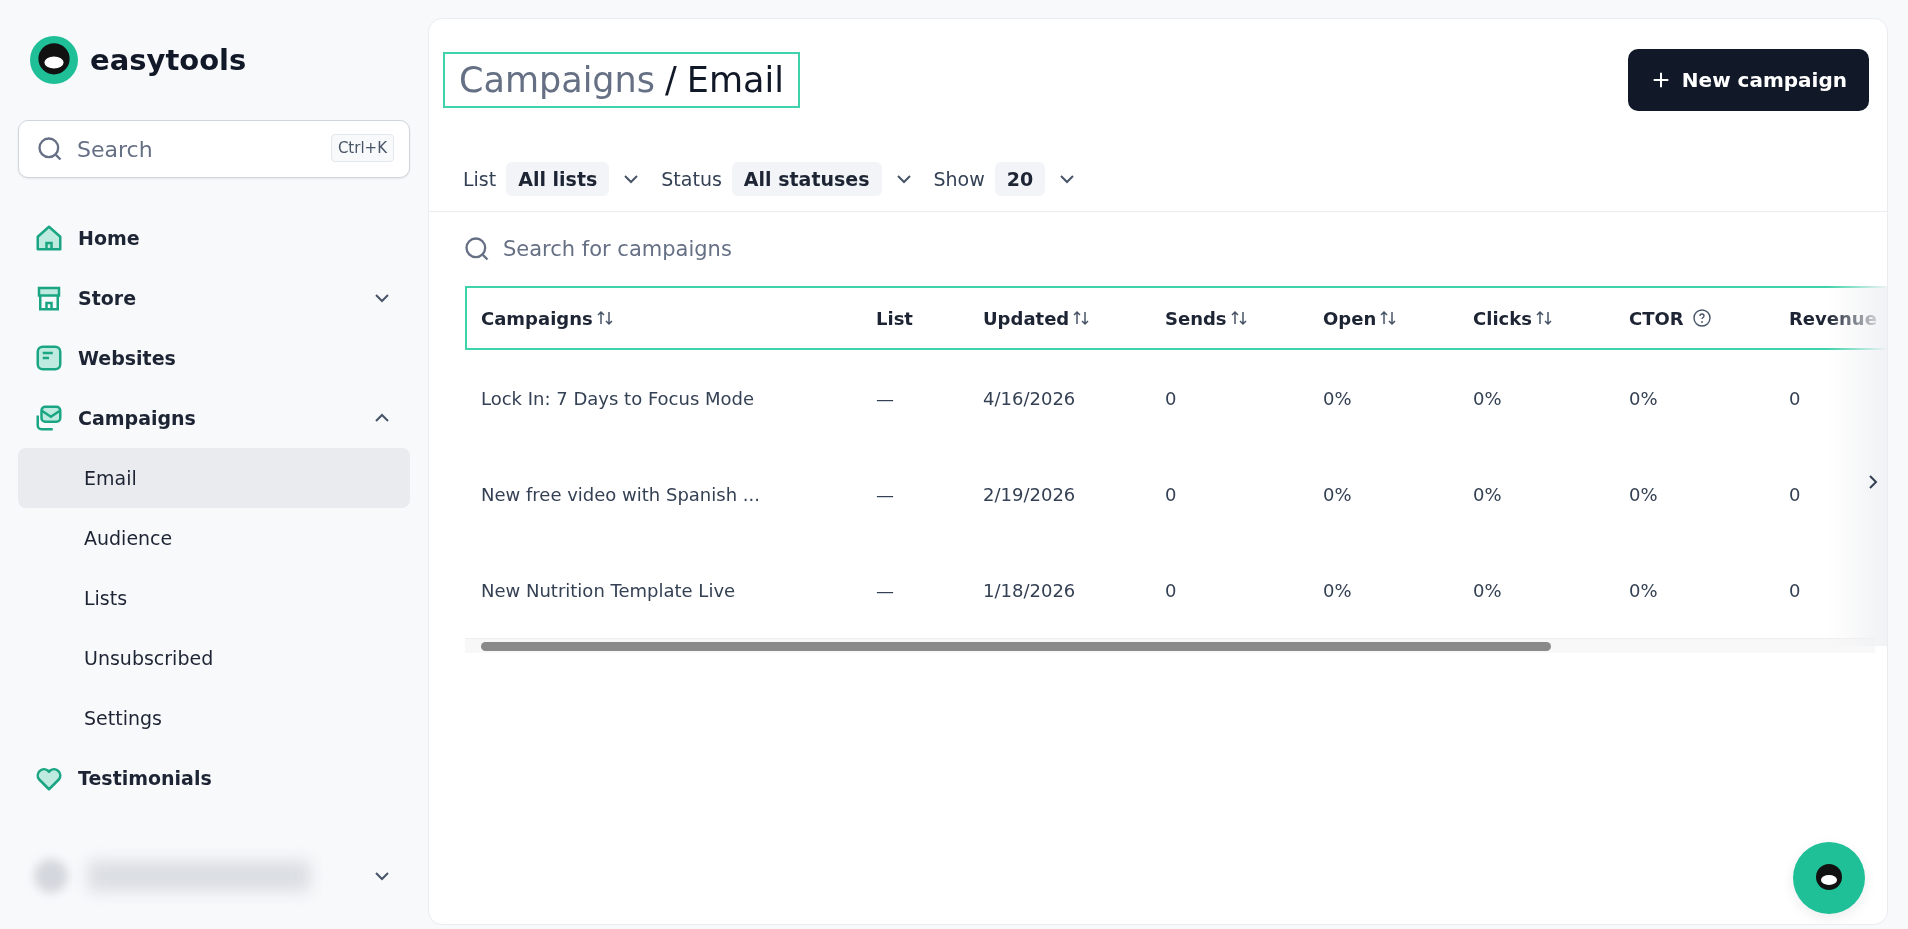 This screenshot has width=1908, height=929. Describe the element at coordinates (1029, 590) in the screenshot. I see `table-cell: 1/18/2026` at that location.